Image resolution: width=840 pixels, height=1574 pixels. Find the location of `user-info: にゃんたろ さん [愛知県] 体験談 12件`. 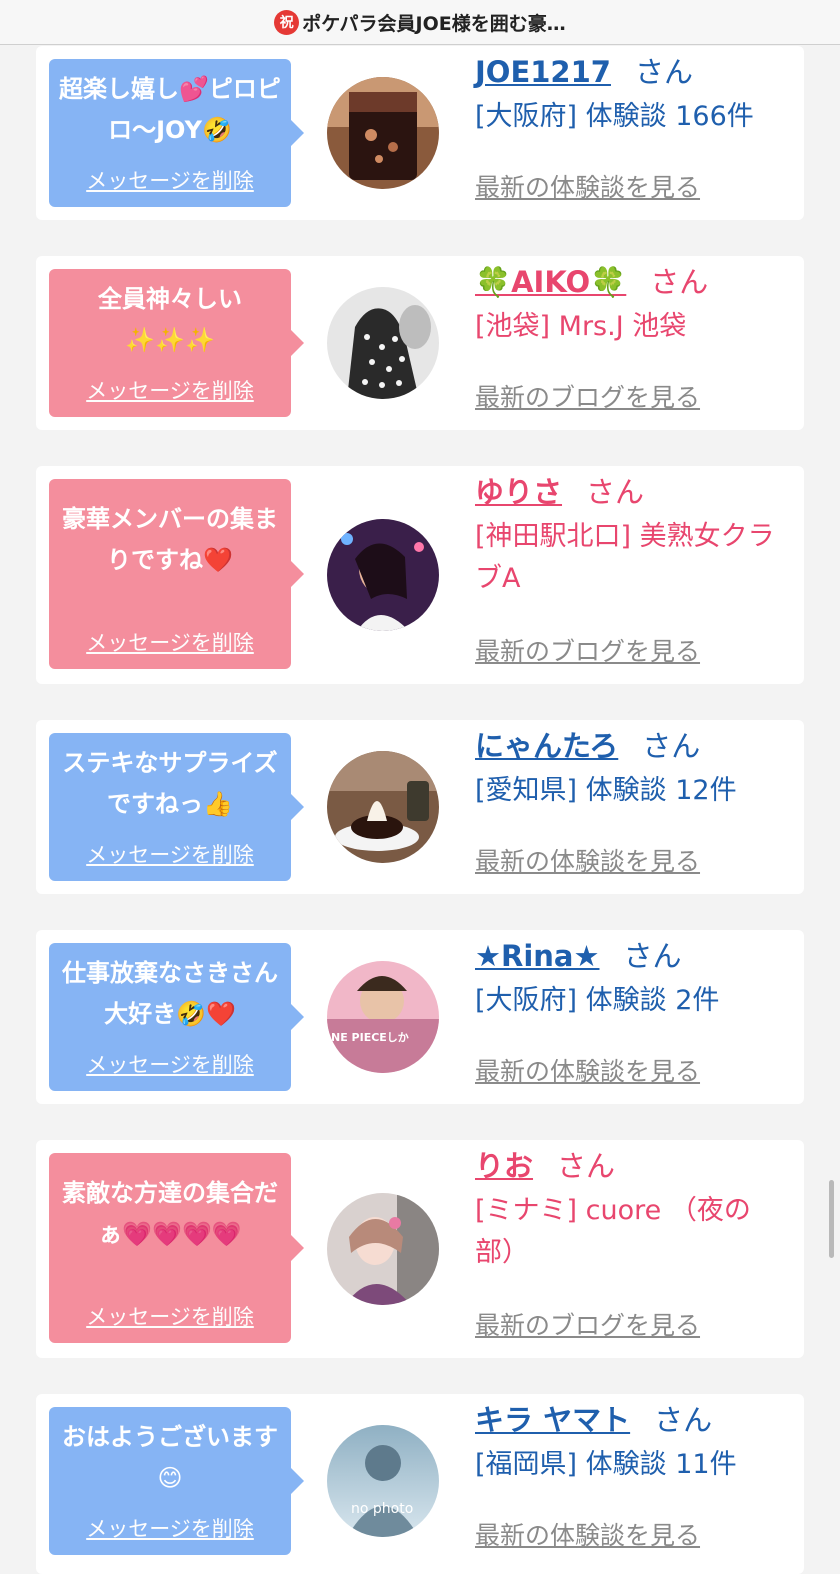

user-info: にゃんたろ さん [愛知県] 体験談 12件 is located at coordinates (629, 768).